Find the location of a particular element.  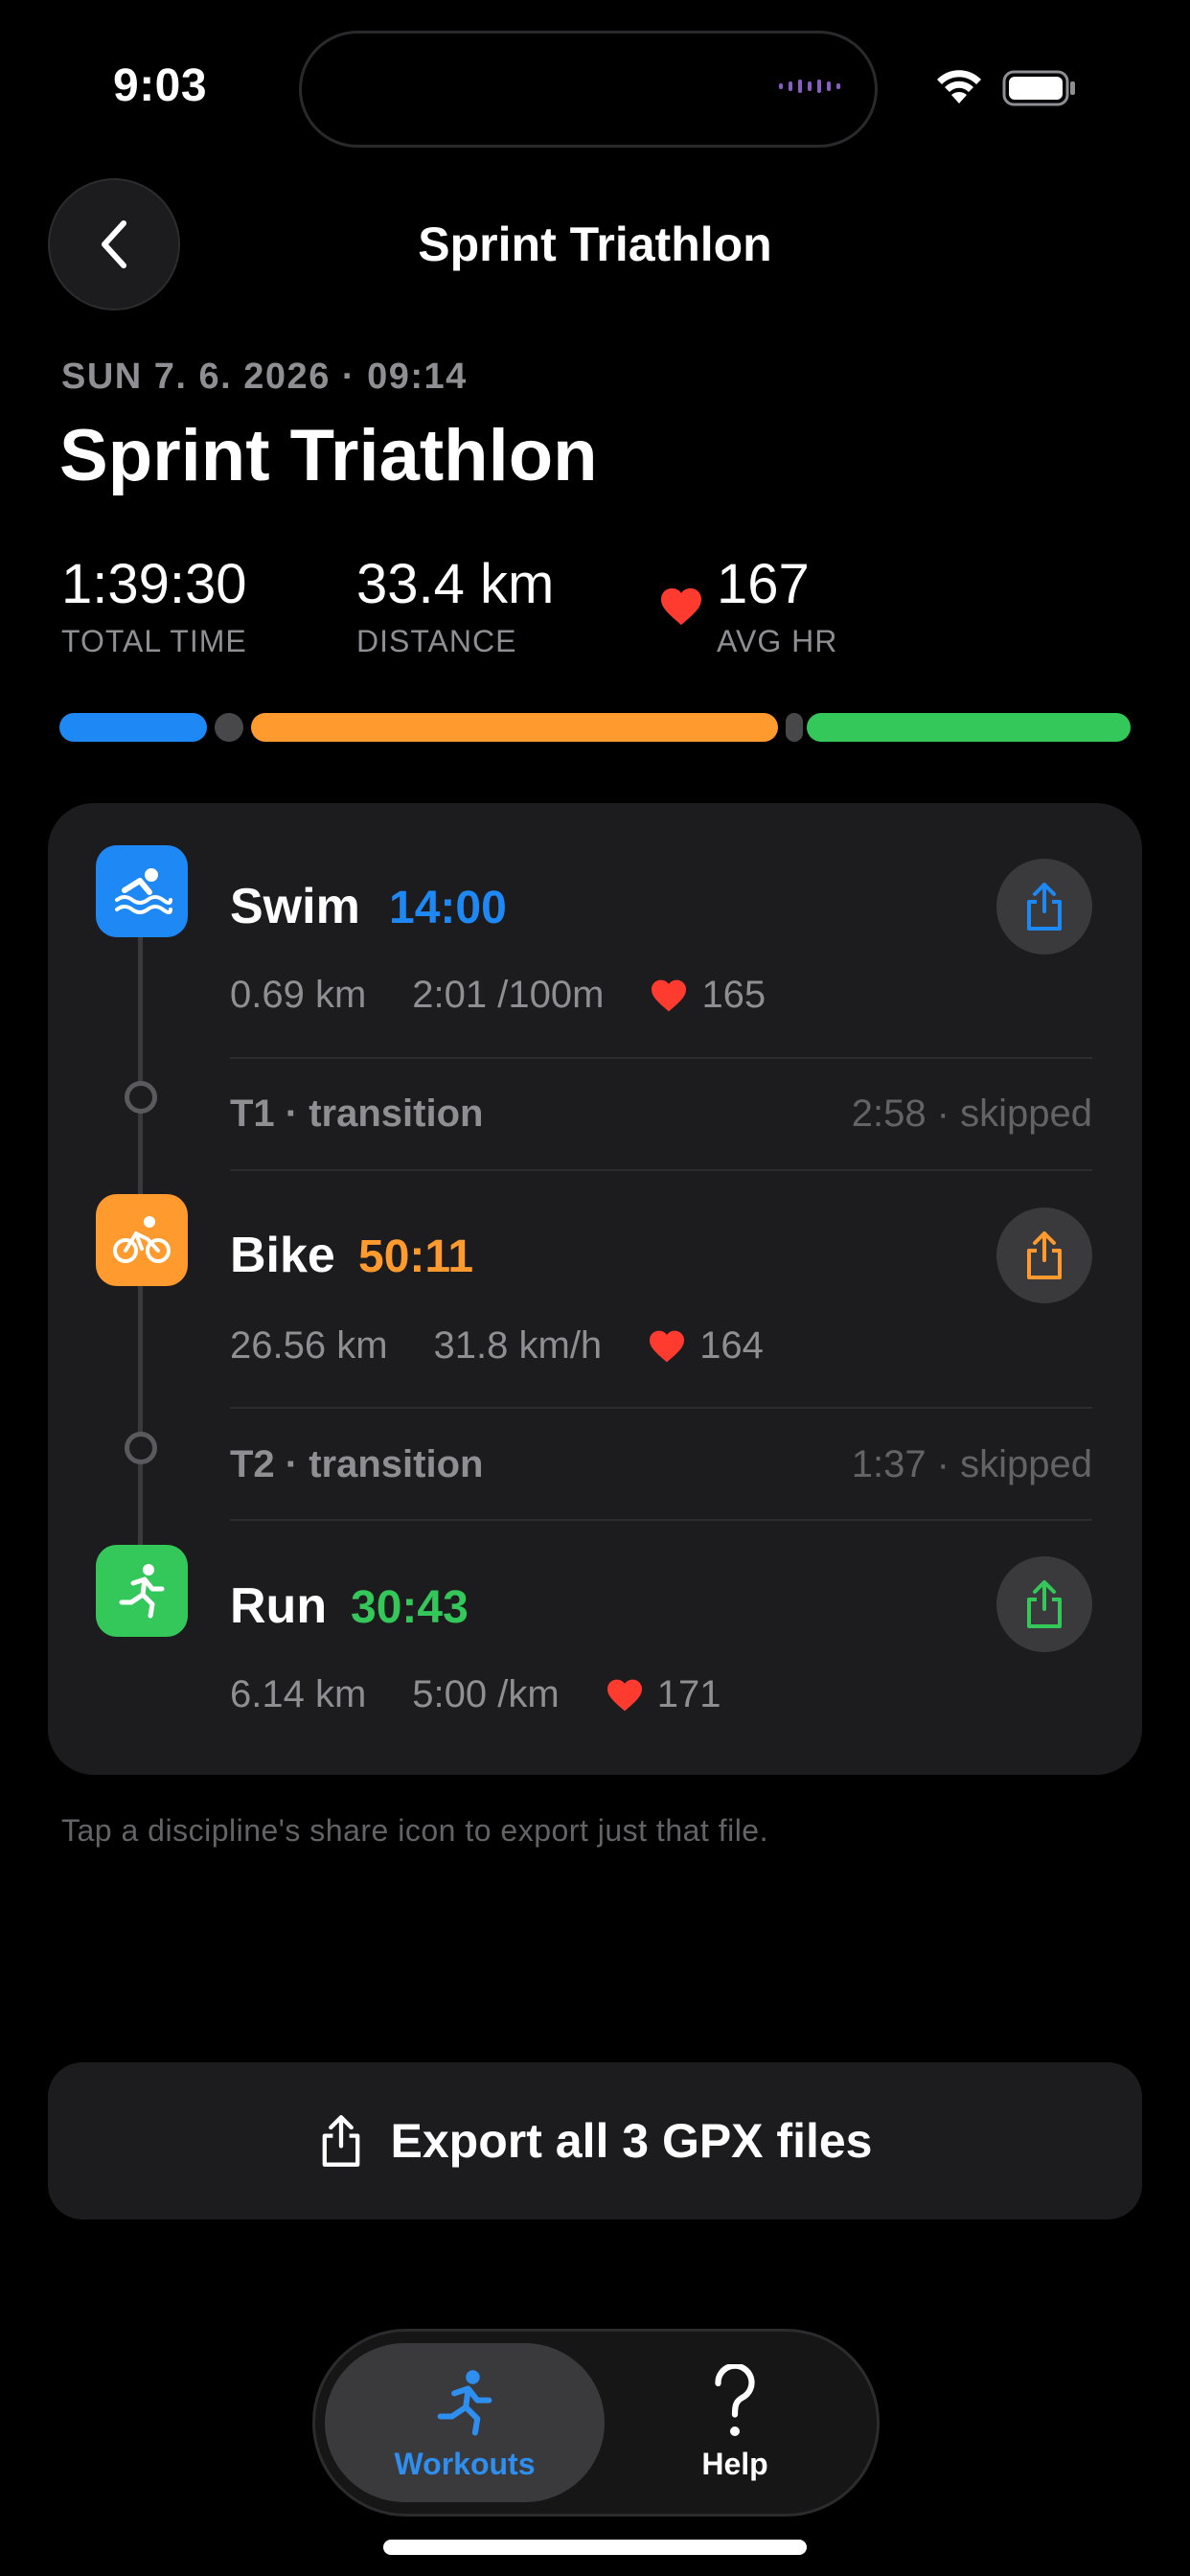

tab-workouts: Workouts is located at coordinates (465, 2422).